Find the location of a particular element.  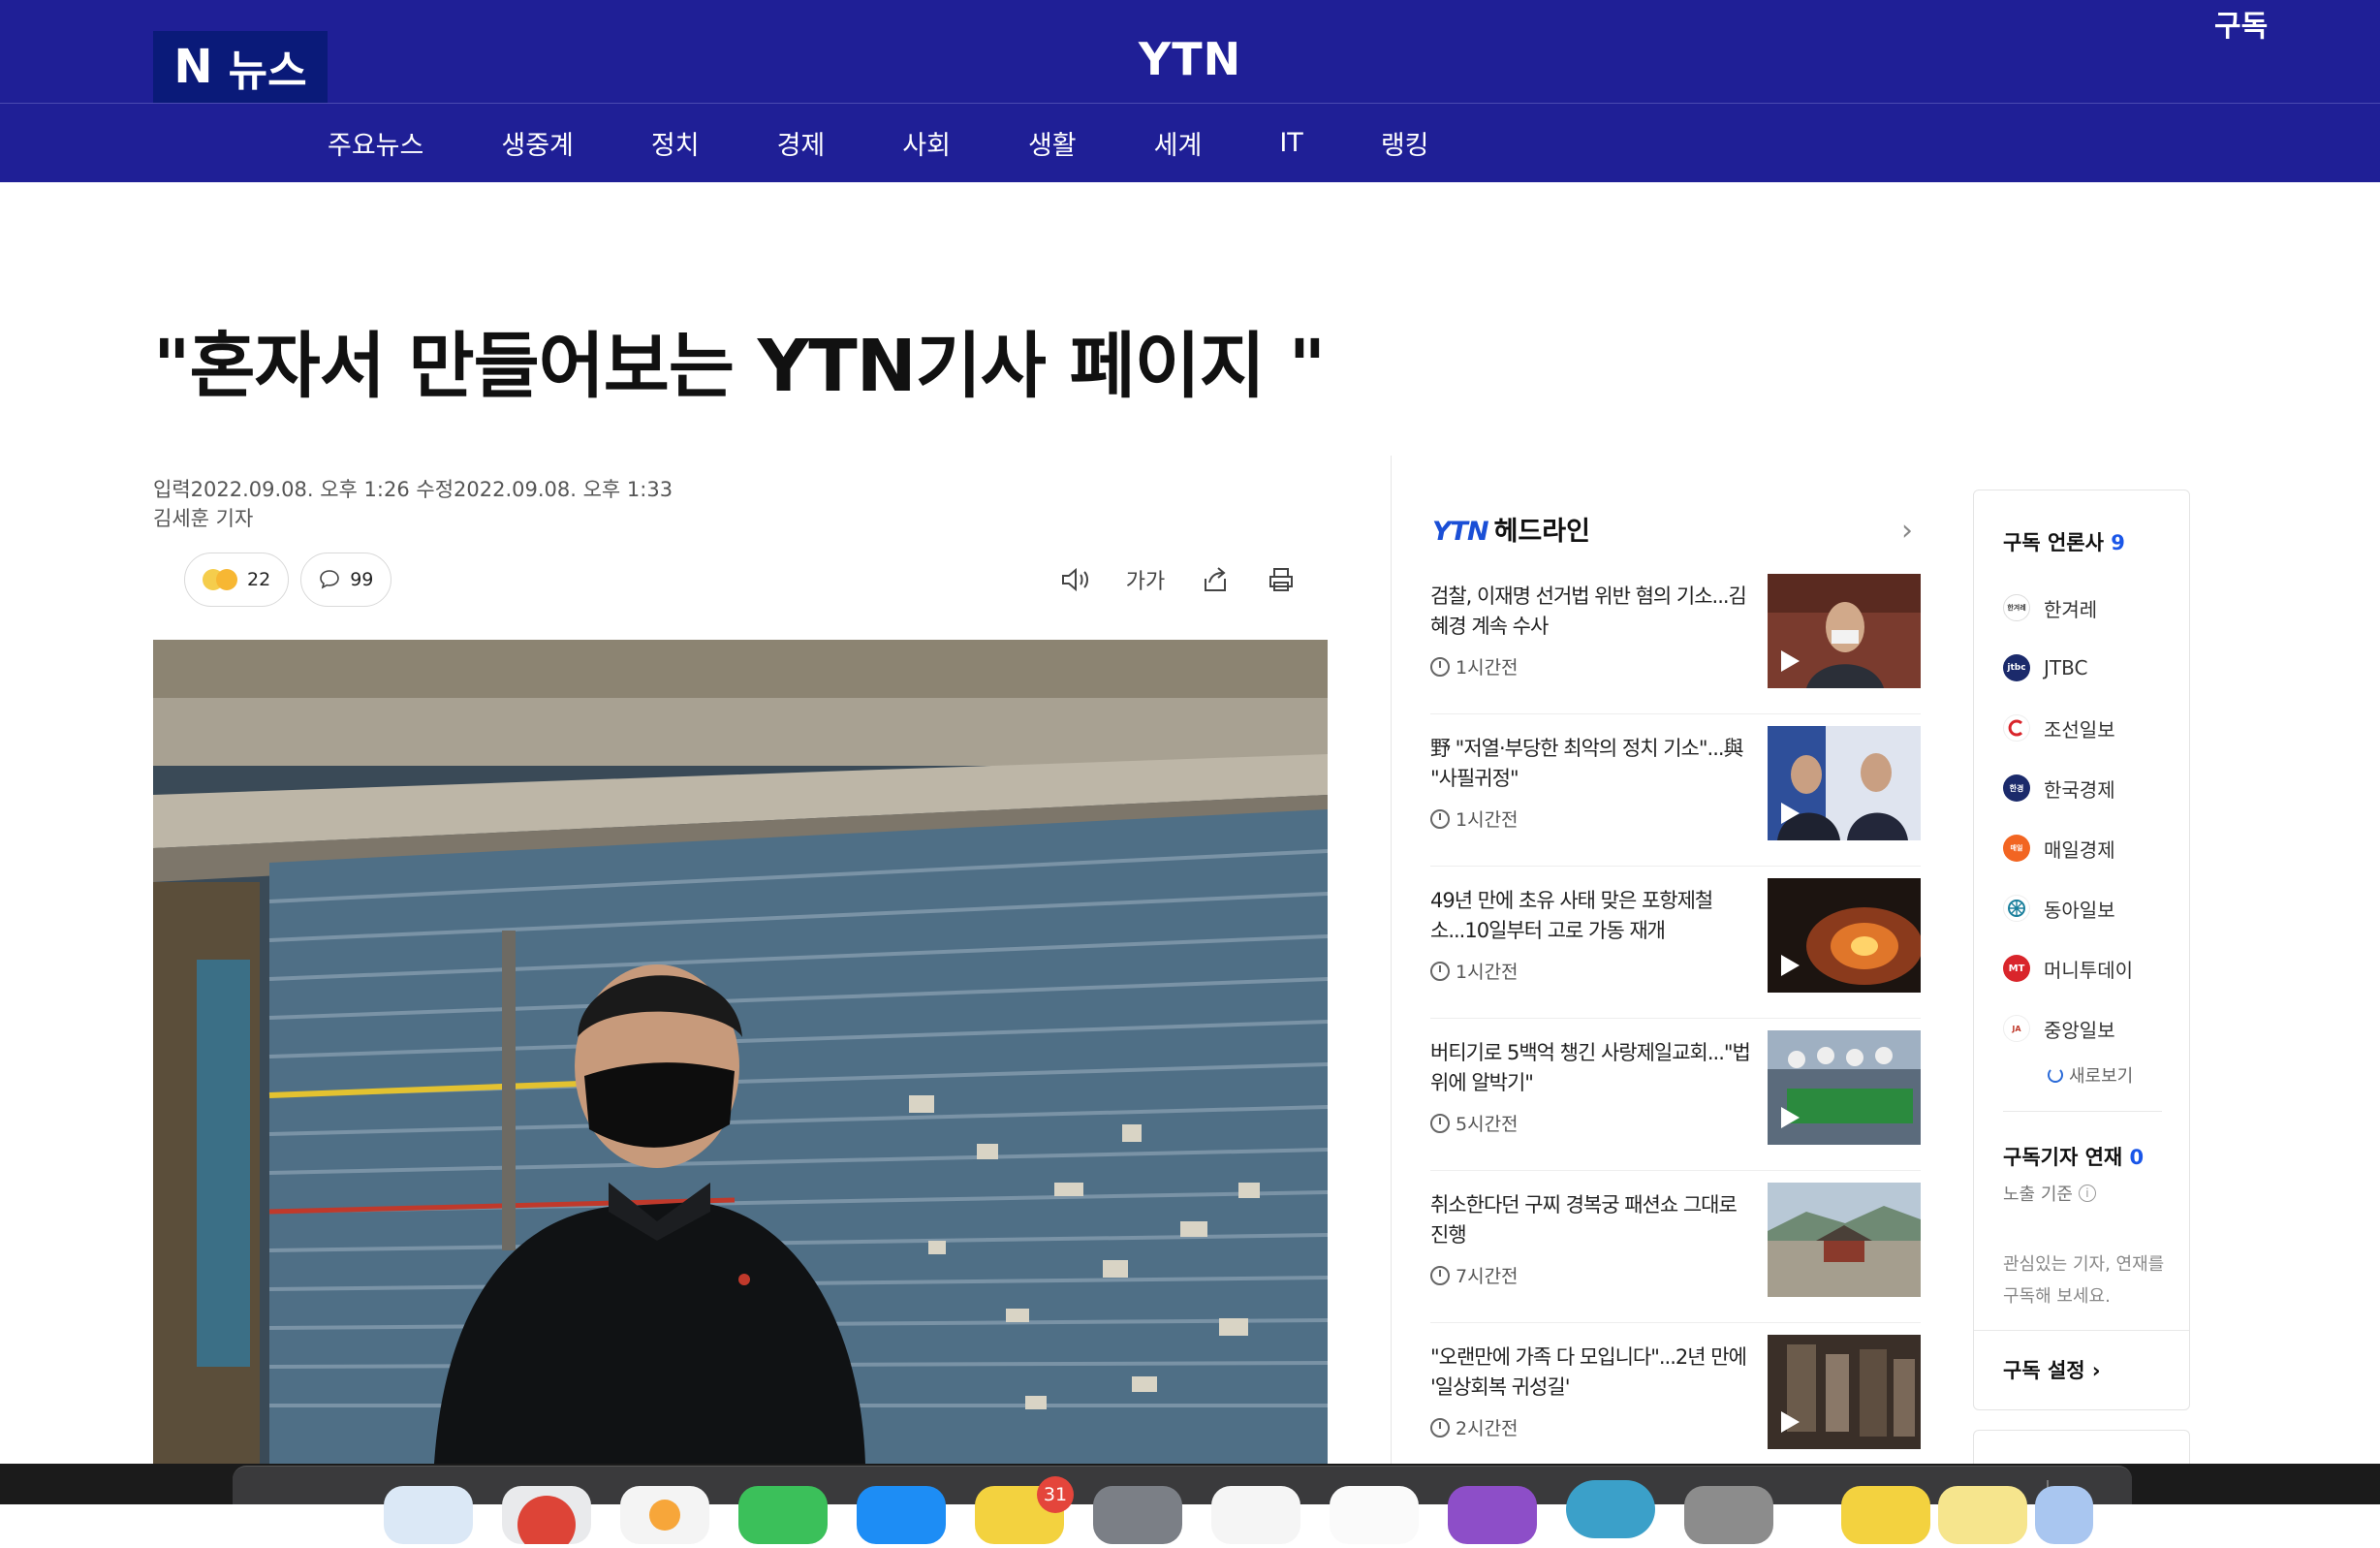

section-nav: 주요뉴스 생중계 정치 경제 사회 생활 세계 IT 랭킹 is located at coordinates (1190, 143).